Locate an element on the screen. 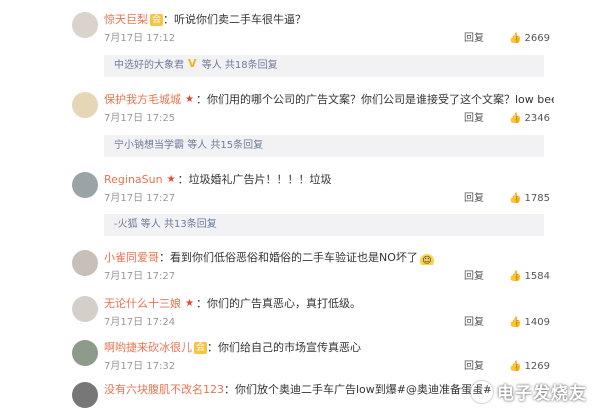 Image resolution: width=593 pixels, height=408 pixels. thread-count: 等人 共18条回复 is located at coordinates (239, 65).